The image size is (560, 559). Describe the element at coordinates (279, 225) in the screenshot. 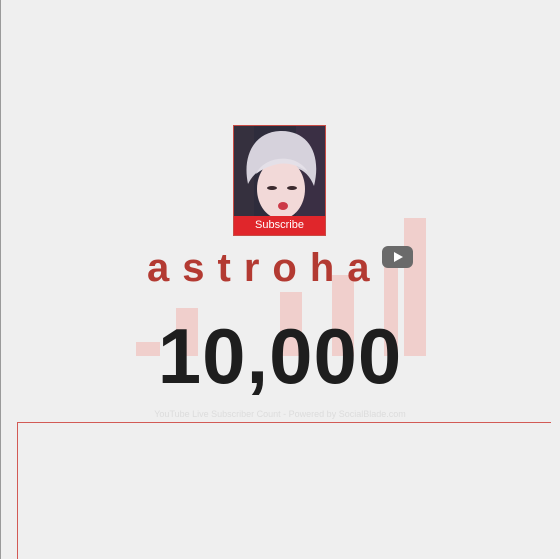

I see `subscribe-button: Subscribe` at that location.